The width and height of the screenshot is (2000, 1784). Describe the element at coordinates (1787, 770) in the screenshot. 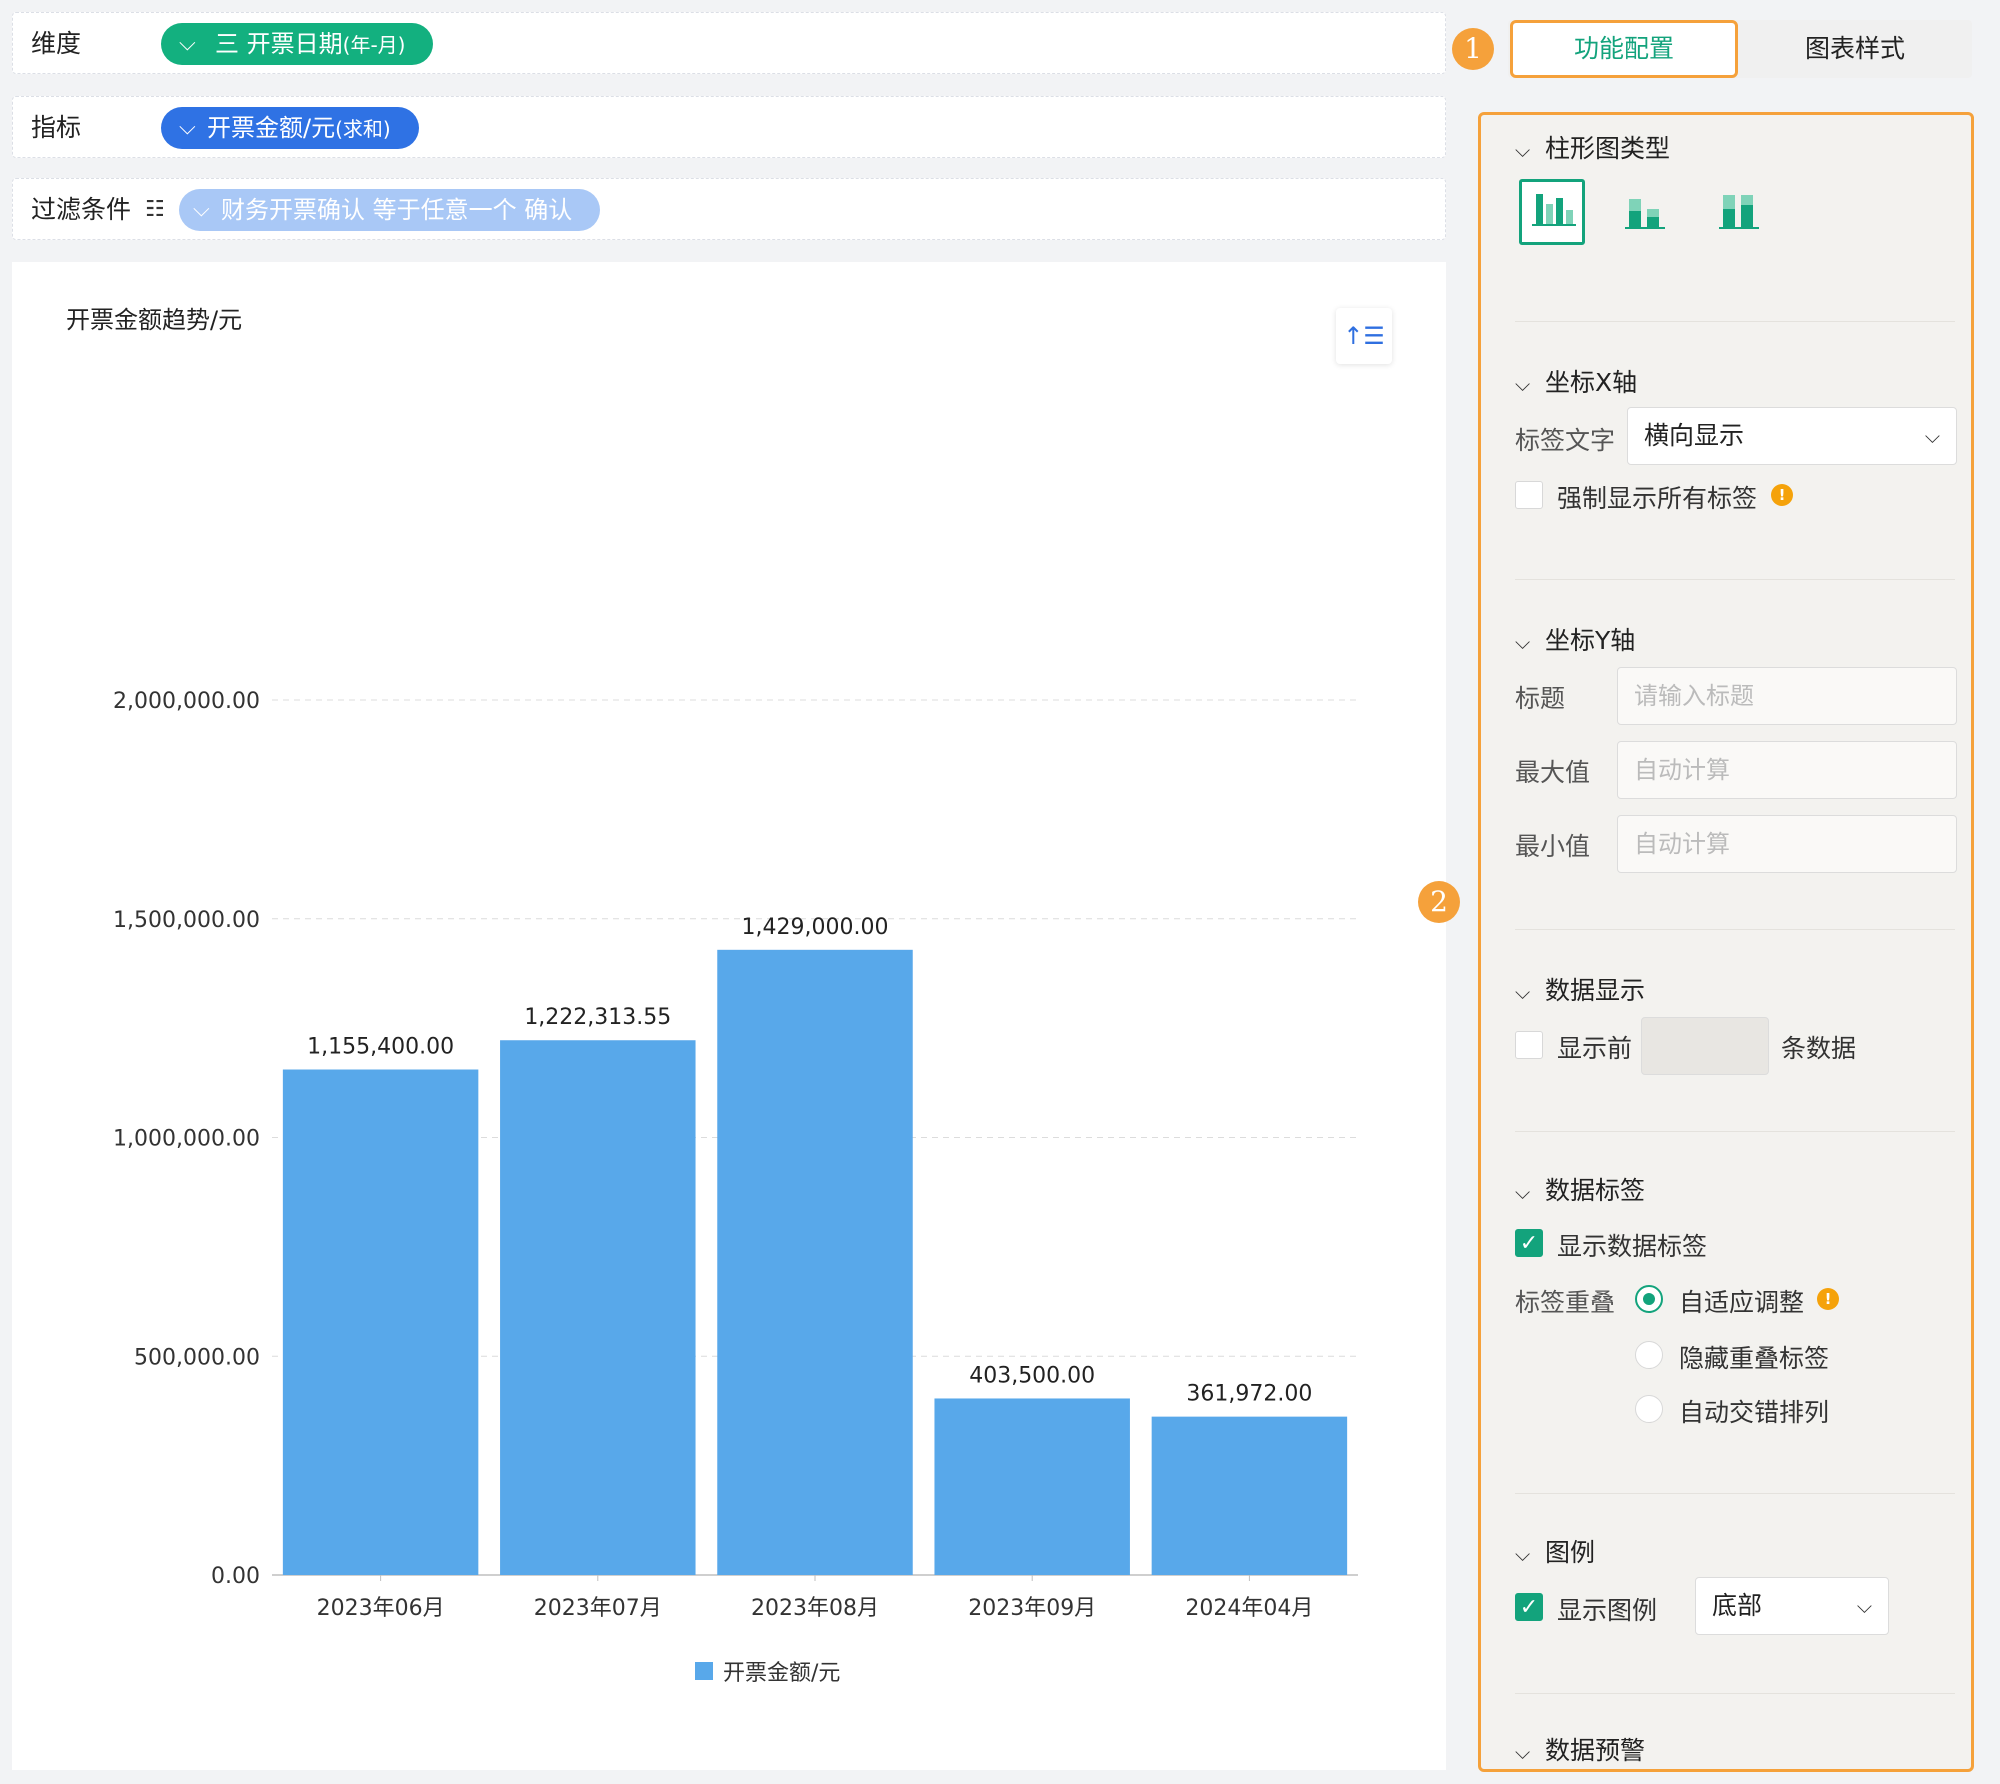

I see `y-max-input: 自动计算` at that location.